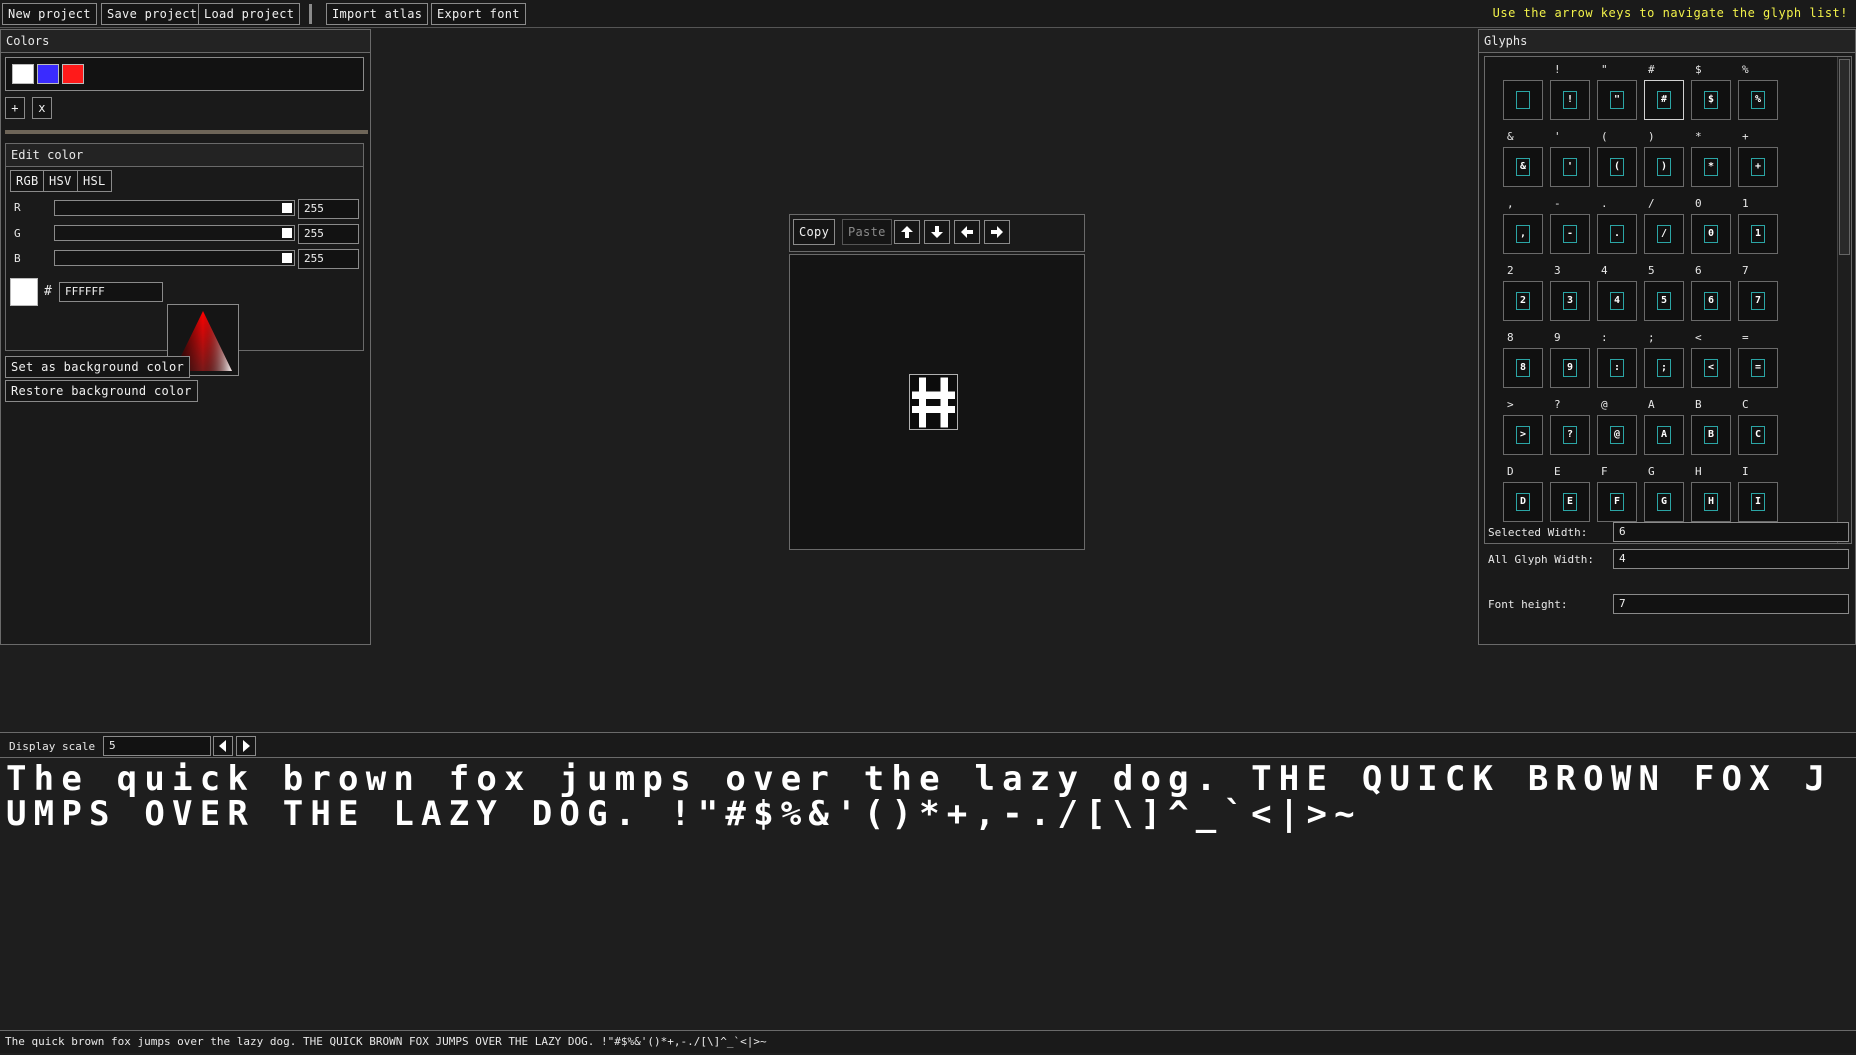 The image size is (1856, 1055). I want to click on mode-tab-rgb: RGB, so click(27, 181).